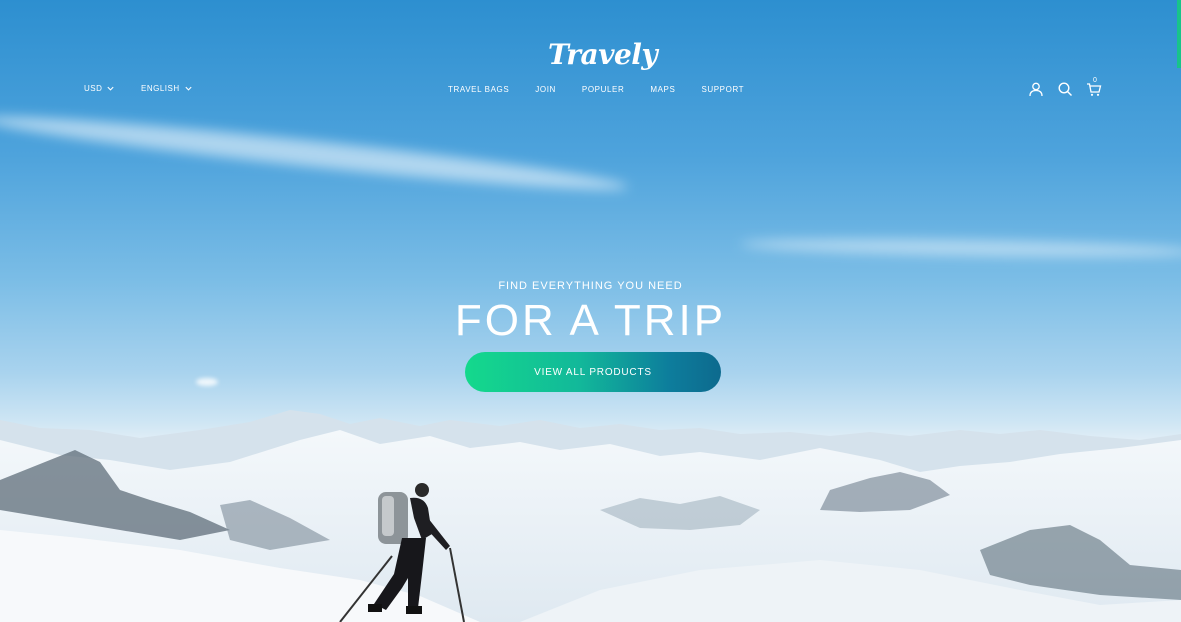 This screenshot has height=622, width=1181. Describe the element at coordinates (722, 89) in the screenshot. I see `nav-item-support: SUPPORT` at that location.